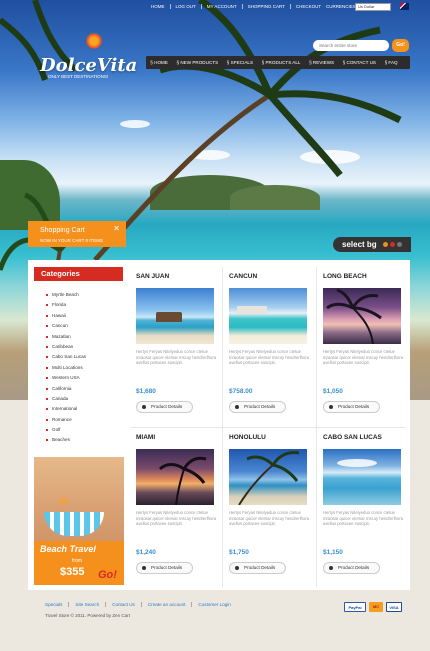 The image size is (430, 651). I want to click on nav-specials-label: SPECIALS, so click(242, 62).